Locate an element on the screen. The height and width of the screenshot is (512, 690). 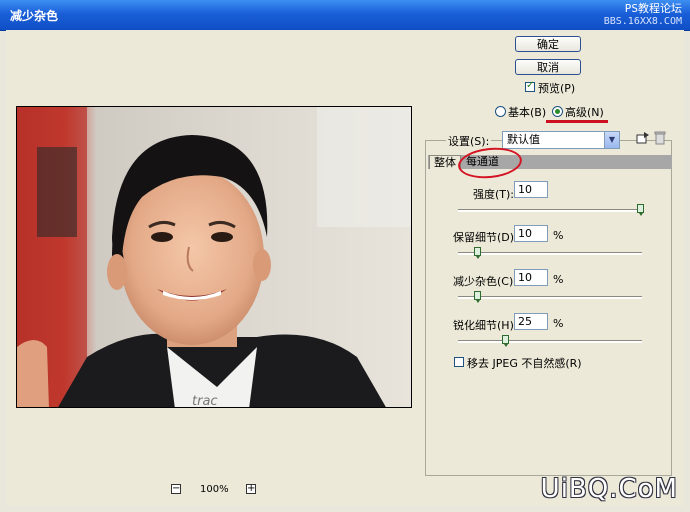
sharpen-details-label: 锐化细节(H): is located at coordinates (485, 325).